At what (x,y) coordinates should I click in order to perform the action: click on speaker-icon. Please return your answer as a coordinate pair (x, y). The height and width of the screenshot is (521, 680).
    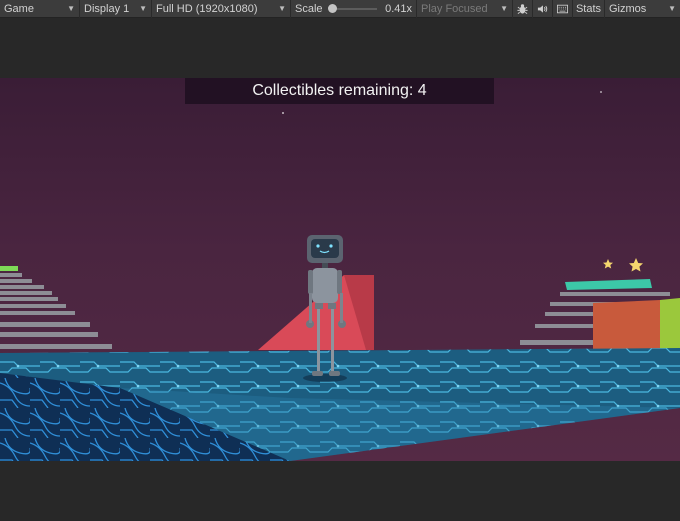
    Looking at the image, I should click on (542, 8).